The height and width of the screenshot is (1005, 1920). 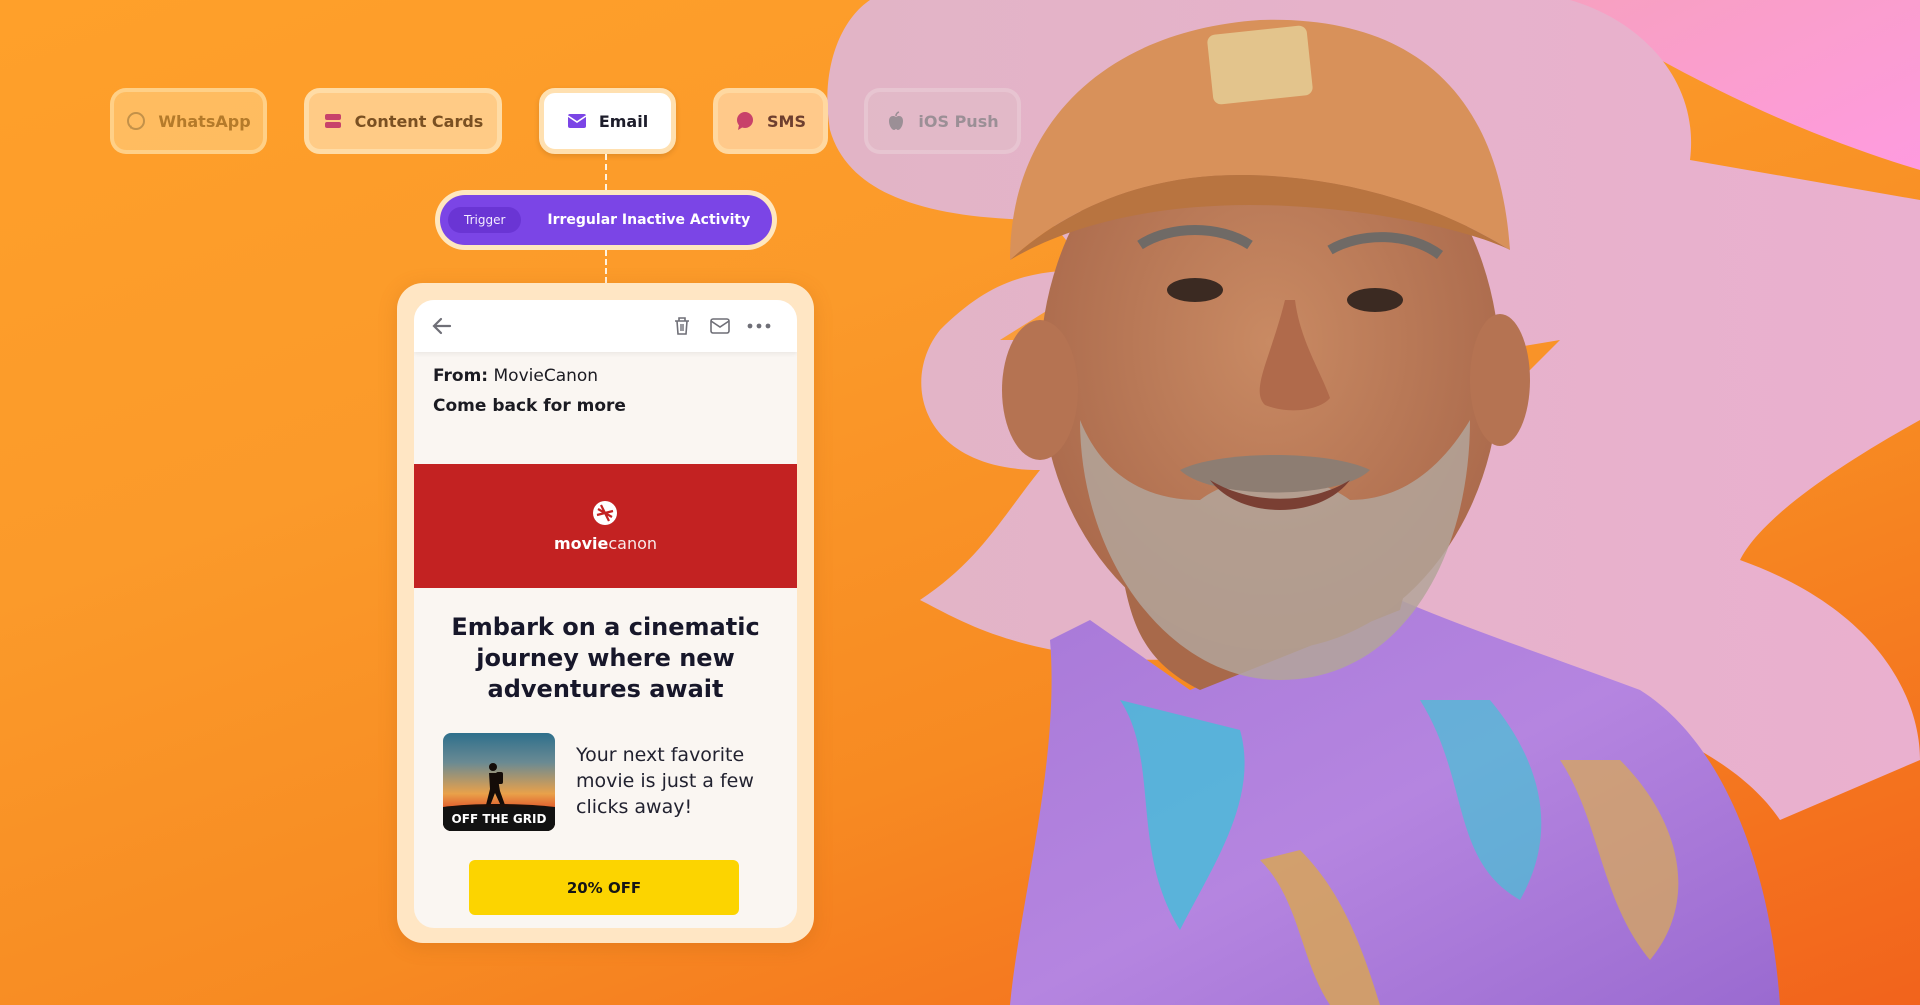 What do you see at coordinates (499, 819) in the screenshot?
I see `thumbnail-caption: OFF THE GRID` at bounding box center [499, 819].